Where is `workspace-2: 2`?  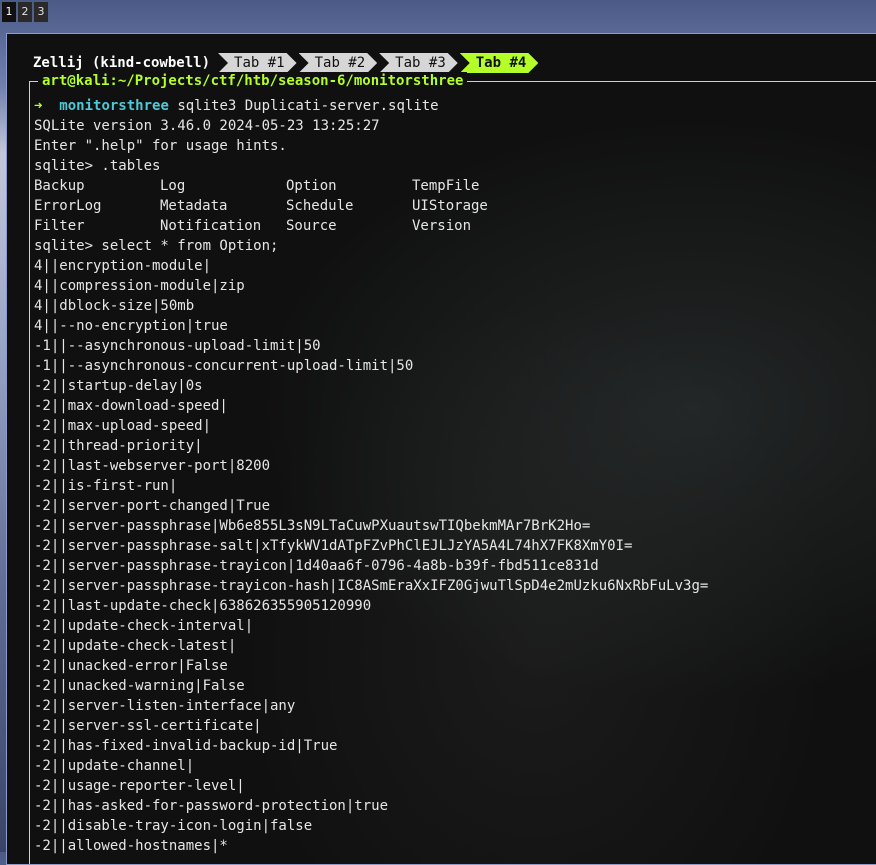 workspace-2: 2 is located at coordinates (25, 12).